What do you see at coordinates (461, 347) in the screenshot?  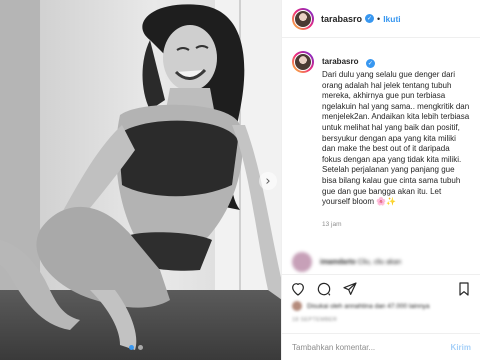 I see `post-comment-button: Kirim` at bounding box center [461, 347].